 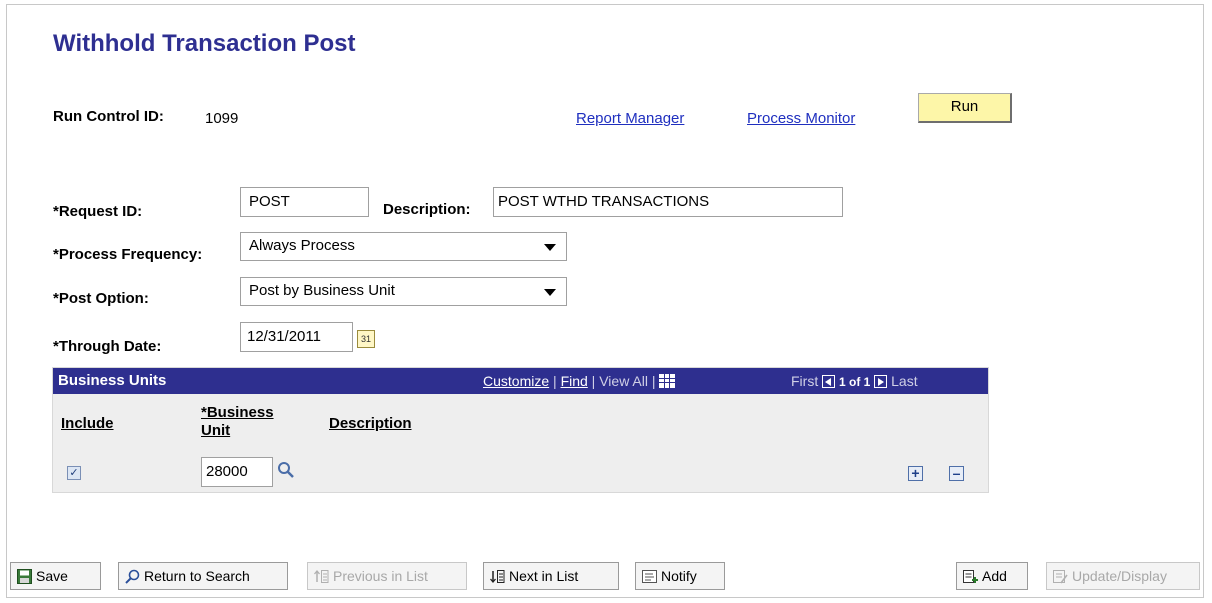 I want to click on column-header-business-unit: *Business Unit, so click(x=237, y=422).